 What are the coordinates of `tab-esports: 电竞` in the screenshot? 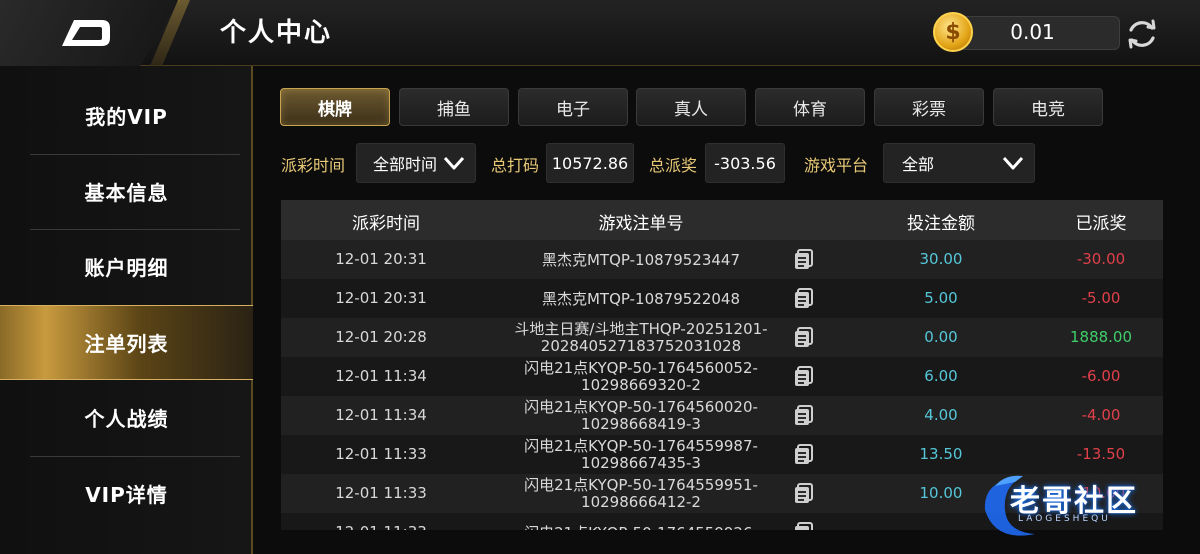 It's located at (1048, 107).